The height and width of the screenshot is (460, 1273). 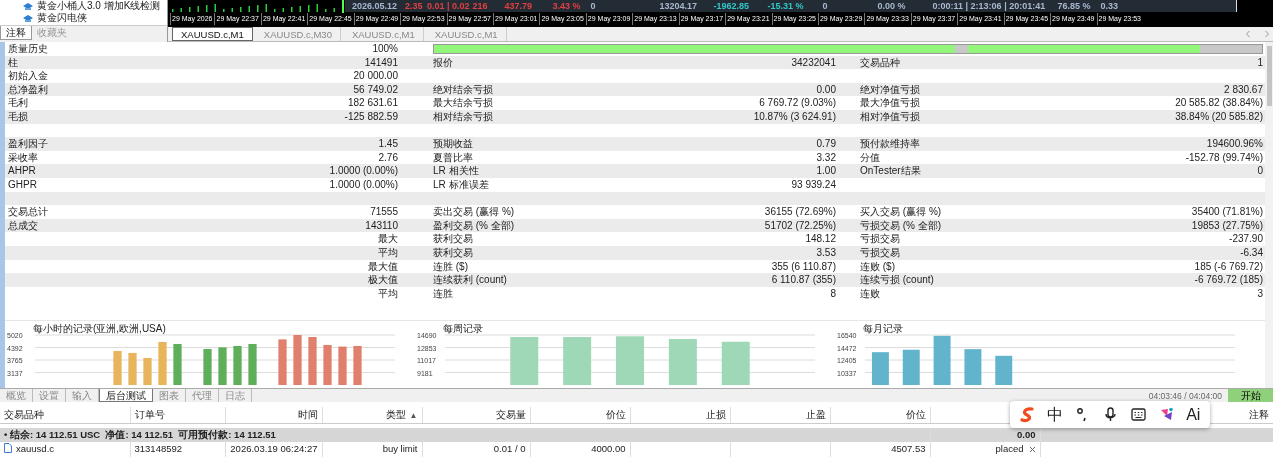 What do you see at coordinates (18, 116) in the screenshot?
I see `stat-label: 毛损` at bounding box center [18, 116].